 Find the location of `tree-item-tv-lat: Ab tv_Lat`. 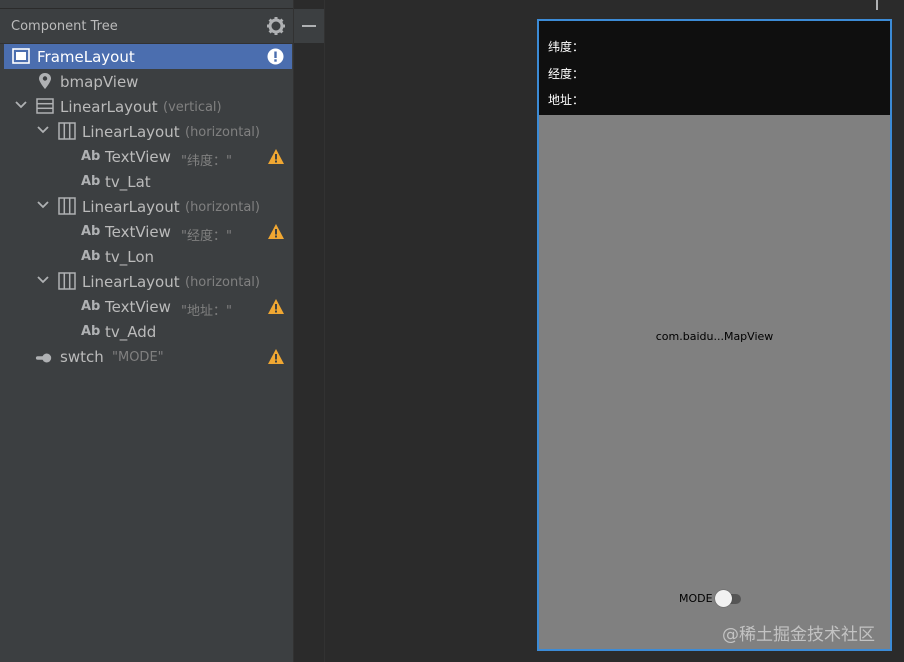

tree-item-tv-lat: Ab tv_Lat is located at coordinates (148, 181).